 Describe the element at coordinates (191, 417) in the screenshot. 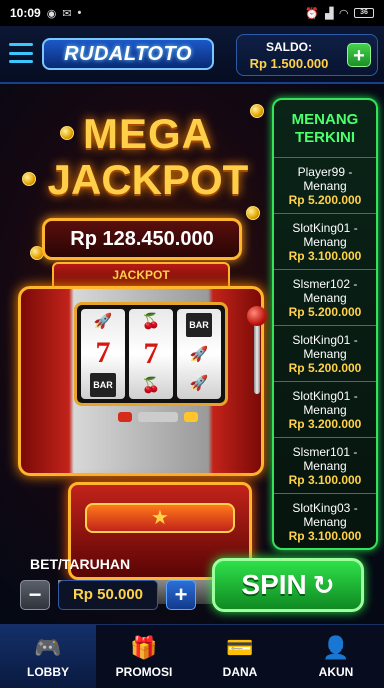

I see `machine-button-yellow` at that location.